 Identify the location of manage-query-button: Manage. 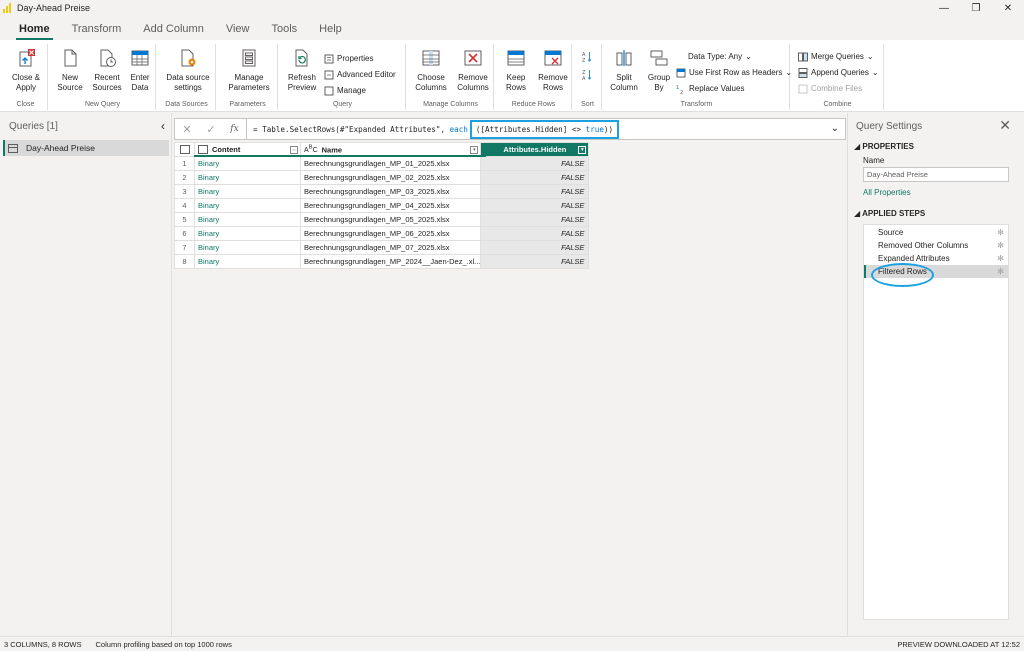
(345, 90).